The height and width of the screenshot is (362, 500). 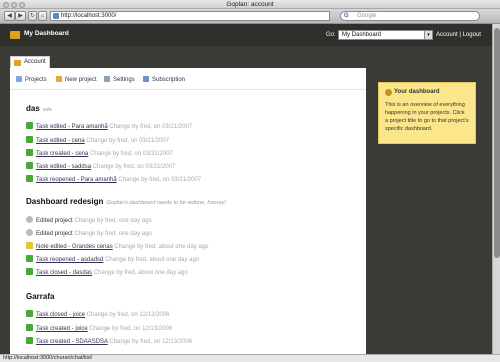 I want to click on window-controls, so click(x=14, y=4).